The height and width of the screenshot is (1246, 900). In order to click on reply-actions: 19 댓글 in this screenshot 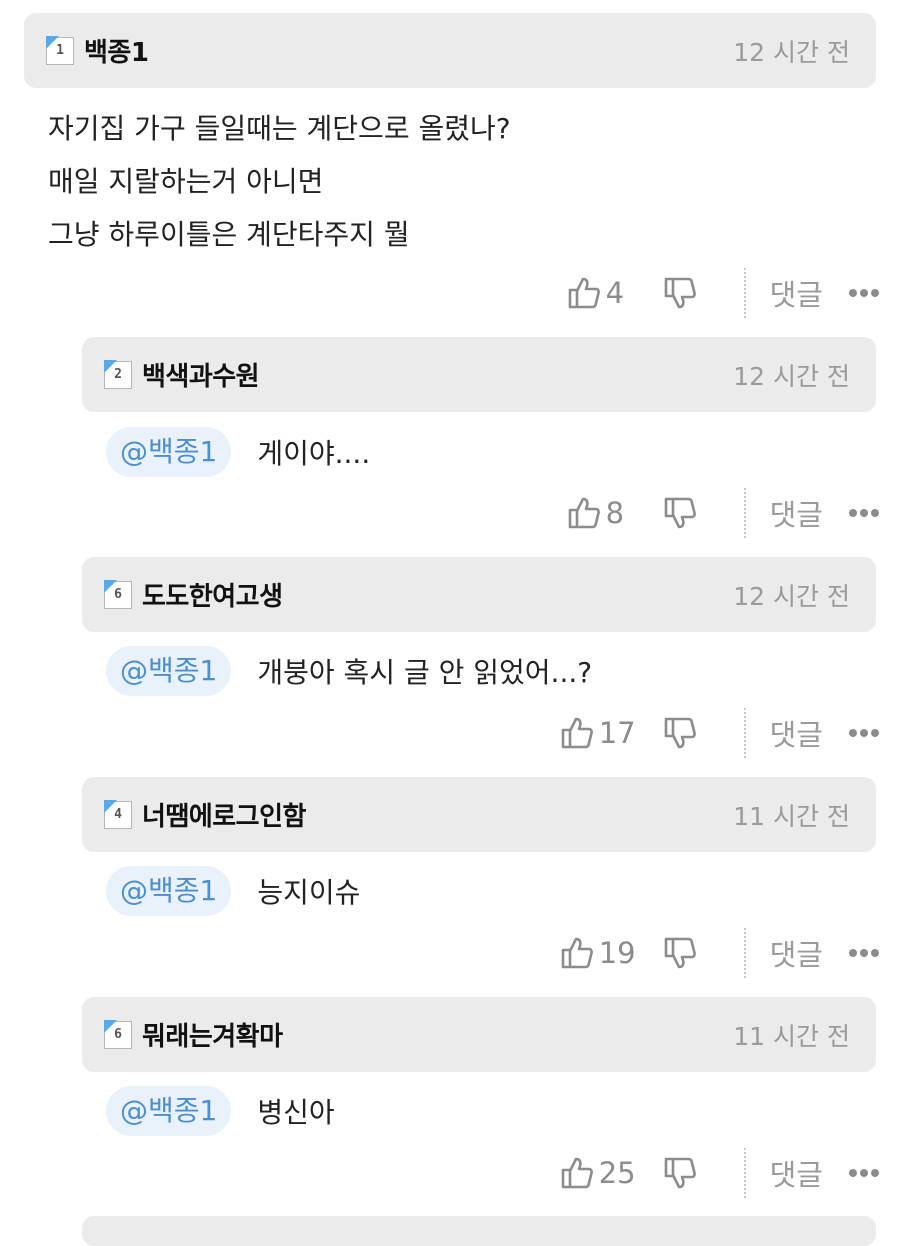, I will do `click(719, 953)`.